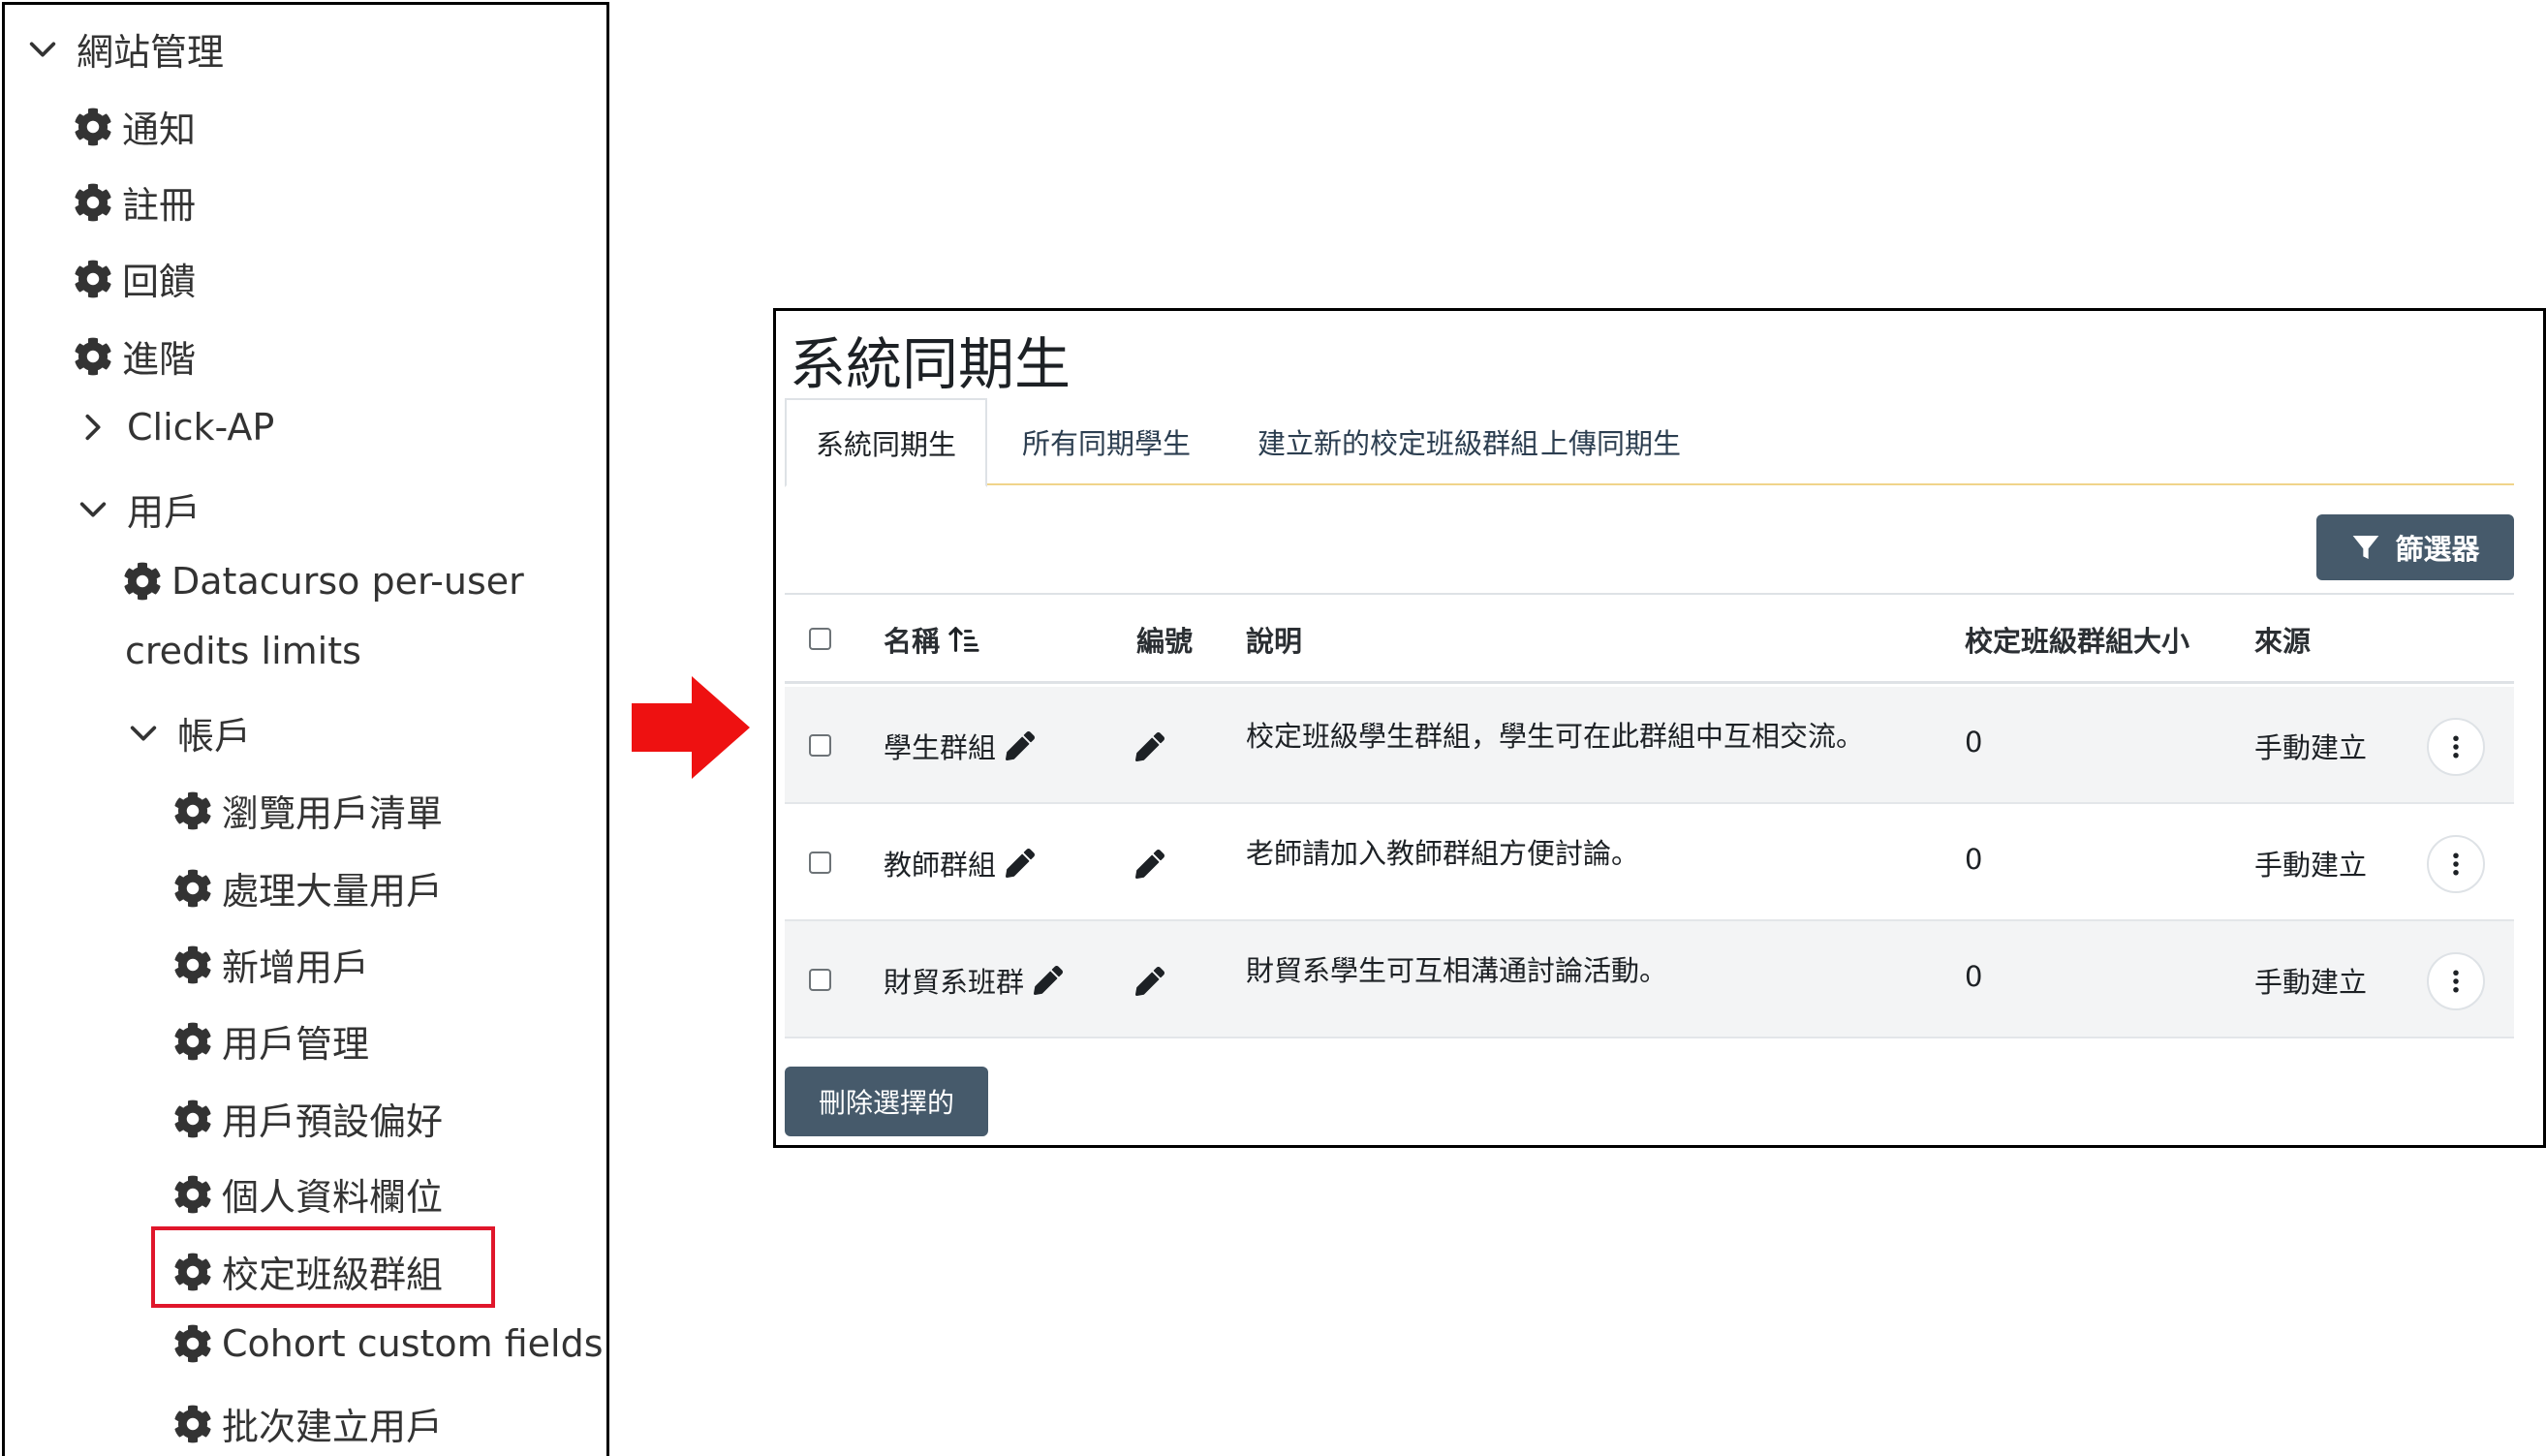  What do you see at coordinates (912, 641) in the screenshot?
I see `column-header-name-label: 名稱` at bounding box center [912, 641].